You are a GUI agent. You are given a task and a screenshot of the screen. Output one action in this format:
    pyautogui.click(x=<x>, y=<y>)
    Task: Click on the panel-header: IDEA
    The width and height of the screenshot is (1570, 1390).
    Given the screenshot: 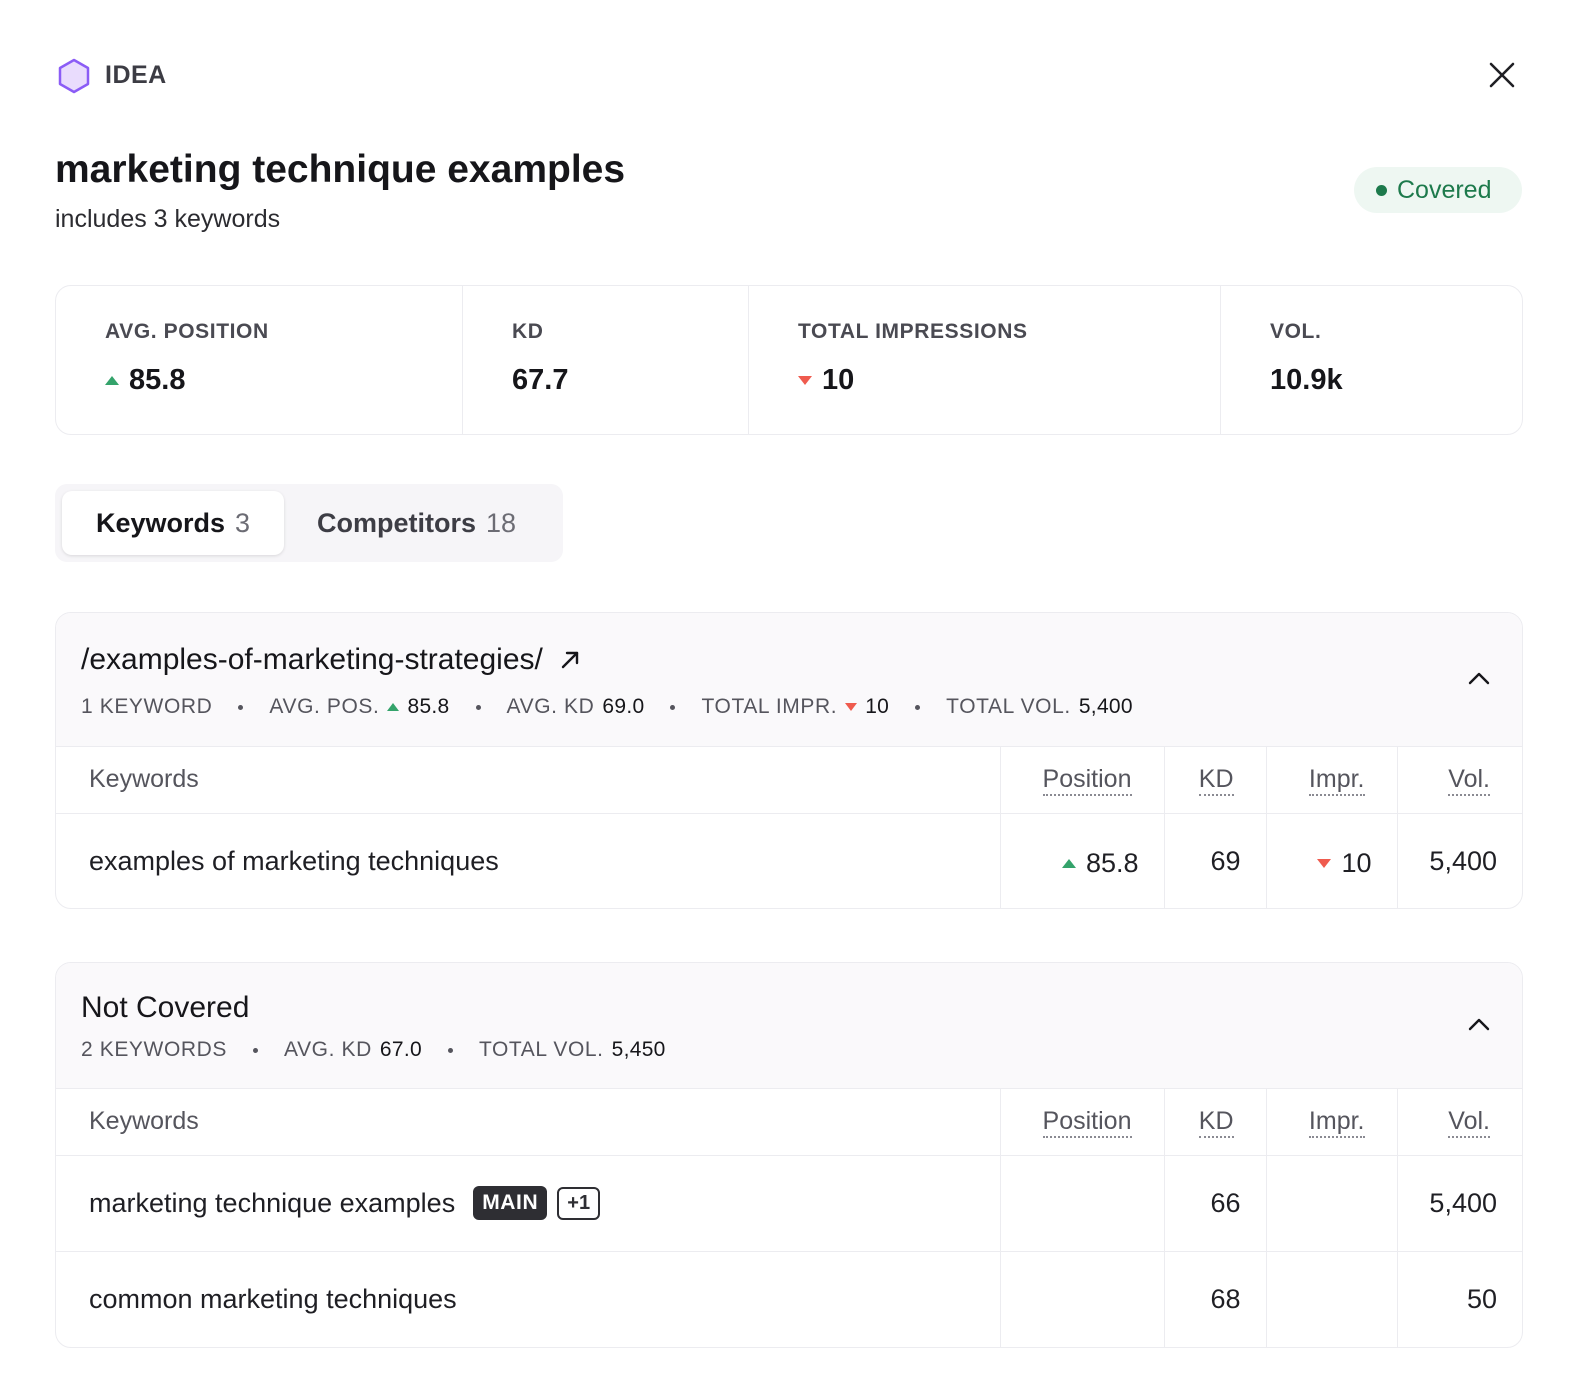 What is the action you would take?
    pyautogui.click(x=787, y=76)
    